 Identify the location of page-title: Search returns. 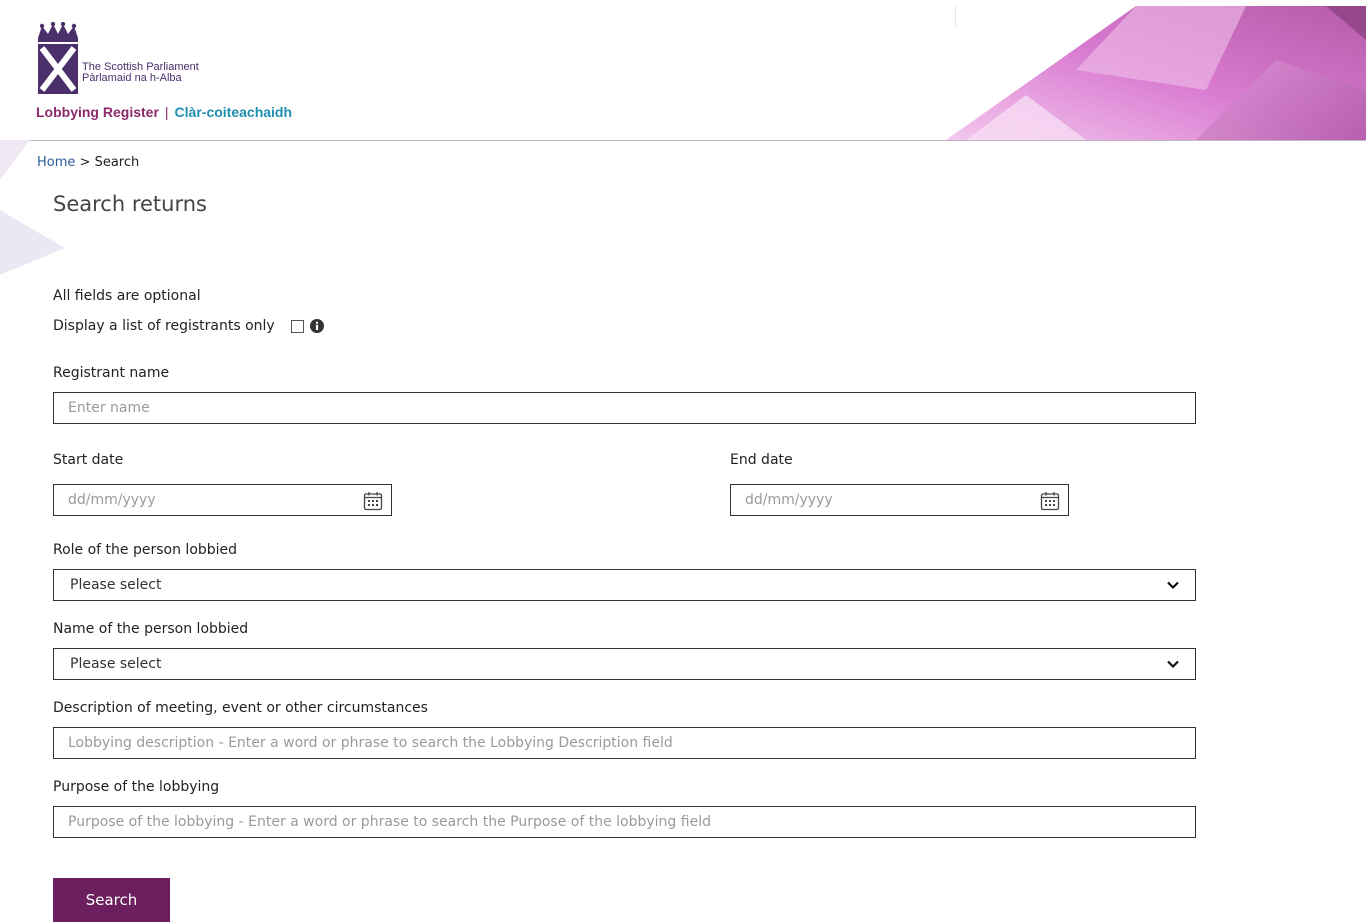
(130, 204).